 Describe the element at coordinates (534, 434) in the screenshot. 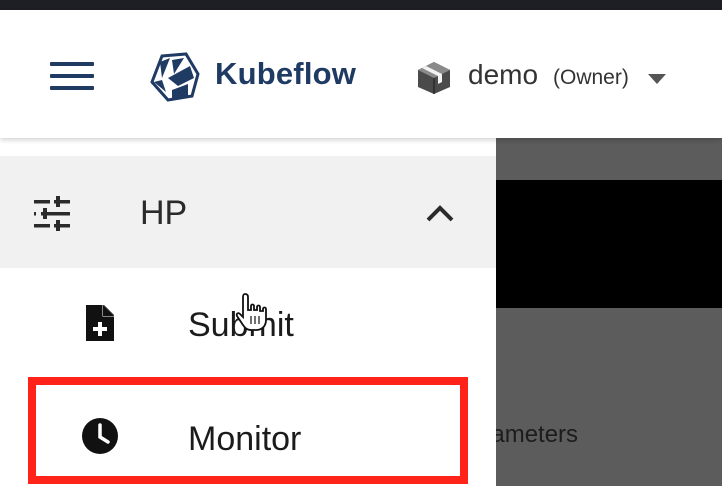

I see `content-partial-text: Parameters` at that location.